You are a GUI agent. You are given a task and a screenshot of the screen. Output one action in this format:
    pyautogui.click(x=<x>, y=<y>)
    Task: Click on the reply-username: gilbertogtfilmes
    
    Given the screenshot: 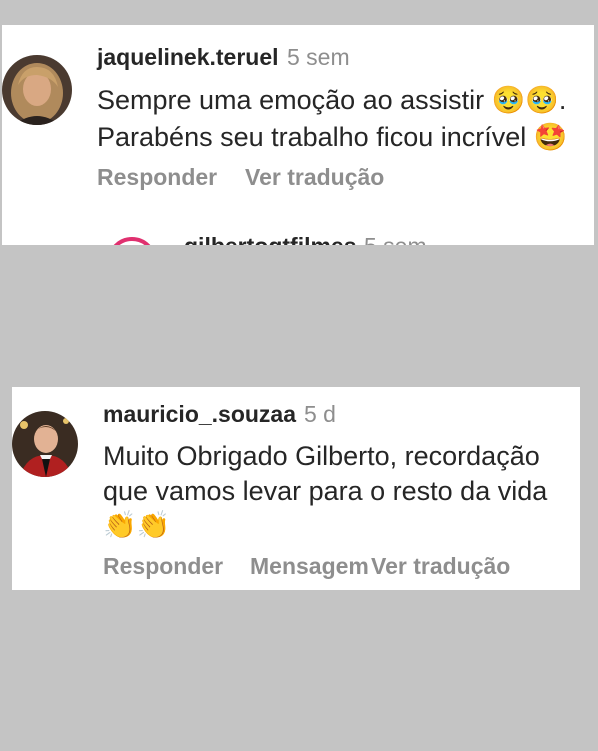 What is the action you would take?
    pyautogui.click(x=270, y=239)
    